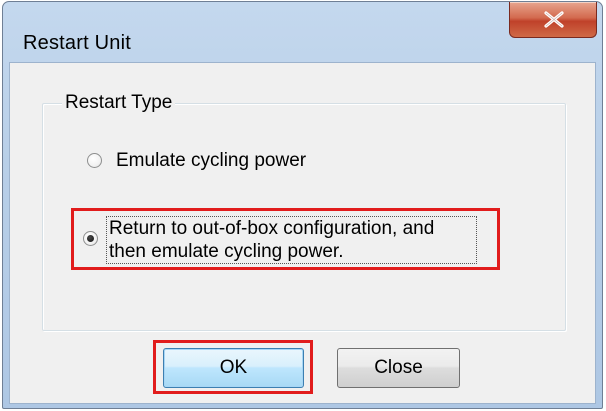  Describe the element at coordinates (119, 103) in the screenshot. I see `groupbox-label: Restart Type` at that location.